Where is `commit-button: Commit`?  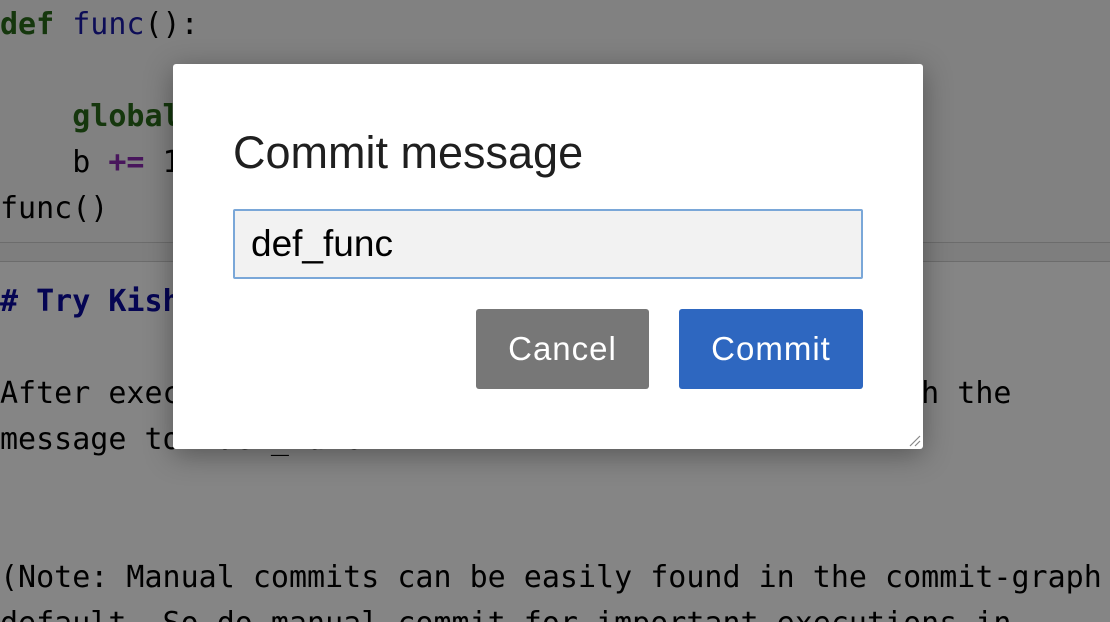
commit-button: Commit is located at coordinates (771, 349).